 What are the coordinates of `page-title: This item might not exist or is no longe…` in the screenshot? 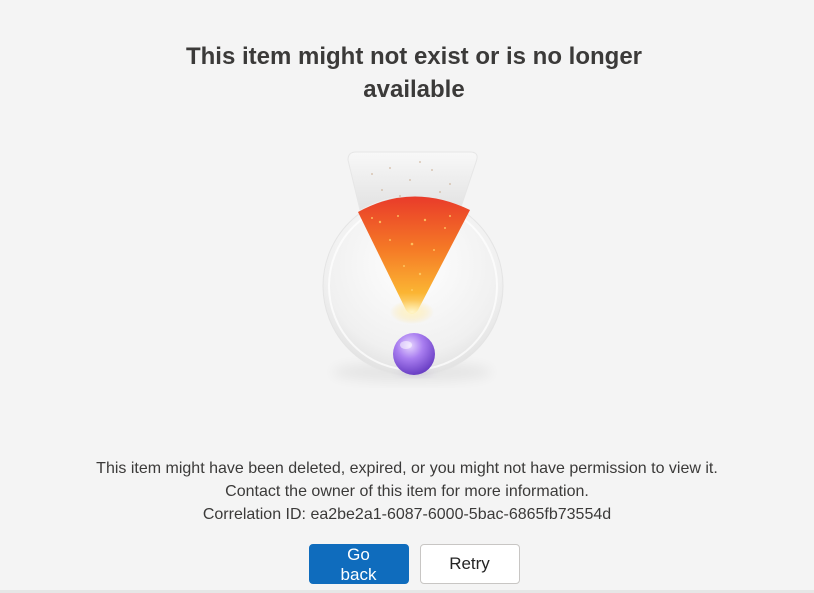 It's located at (414, 73).